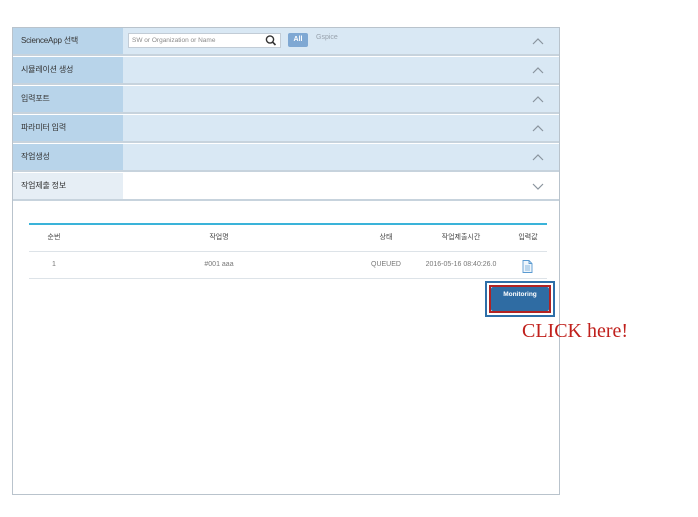 This screenshot has width=698, height=517. Describe the element at coordinates (219, 237) in the screenshot. I see `column-header-job-name: 작업명` at that location.